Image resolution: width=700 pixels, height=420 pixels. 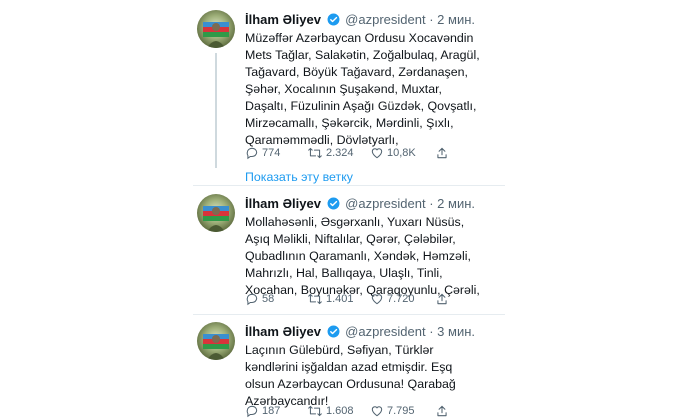 I want to click on retweet-button: 1.401, so click(x=330, y=299).